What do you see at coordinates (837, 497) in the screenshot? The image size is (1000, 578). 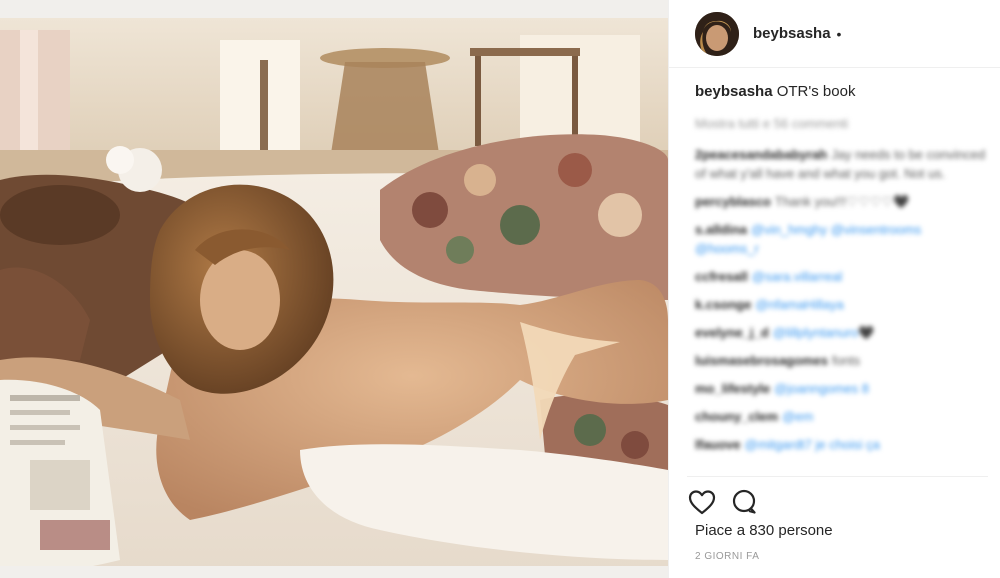 I see `action-bar` at bounding box center [837, 497].